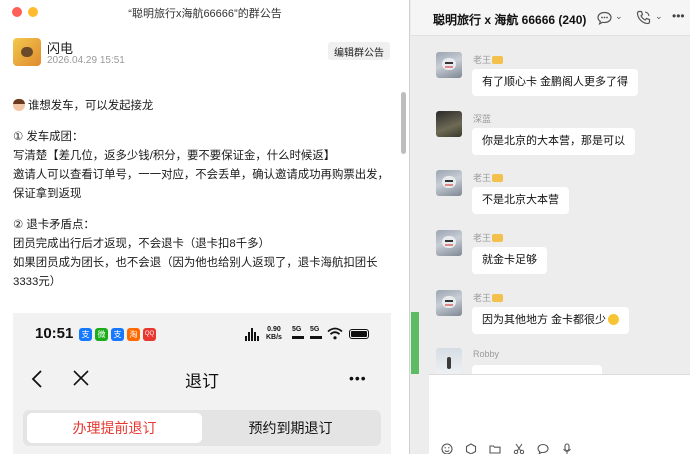 The height and width of the screenshot is (454, 690). I want to click on announcement-line: 写清楚【差几位，返多少钱/积分，要不要保证金，什么时候返】, so click(174, 156).